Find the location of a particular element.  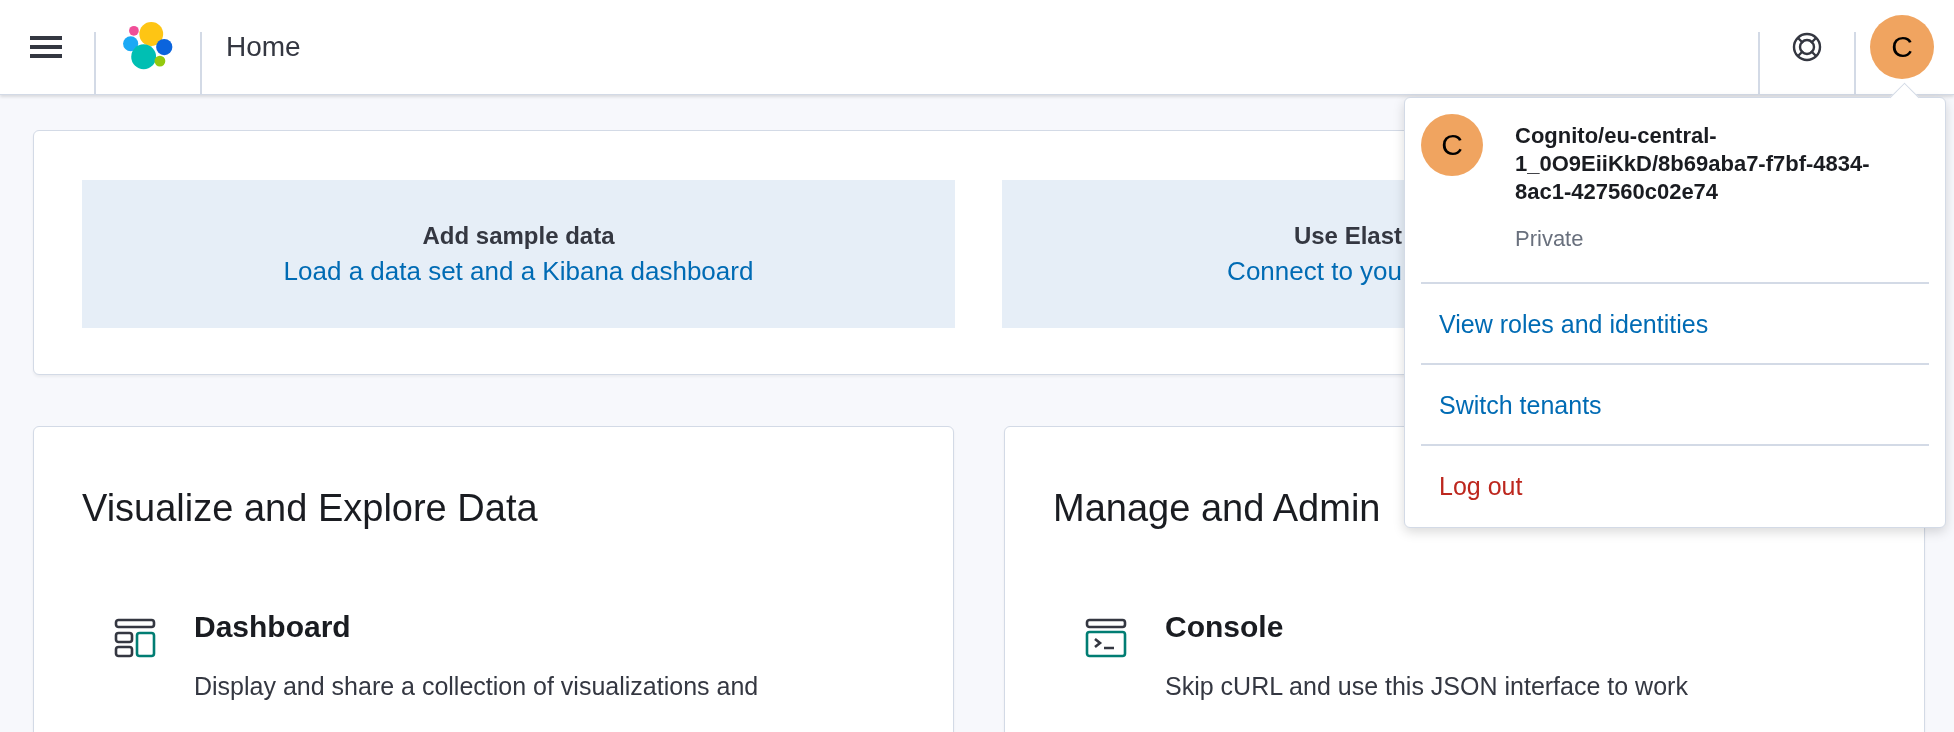

menu-link: Switch tenants is located at coordinates (1520, 405).